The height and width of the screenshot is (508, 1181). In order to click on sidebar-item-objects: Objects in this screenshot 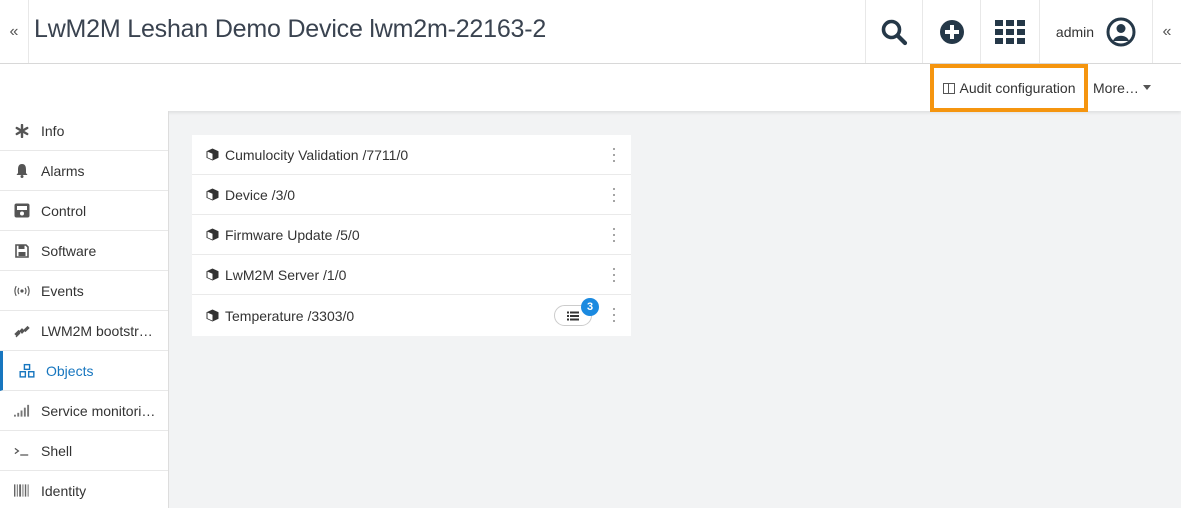, I will do `click(84, 371)`.